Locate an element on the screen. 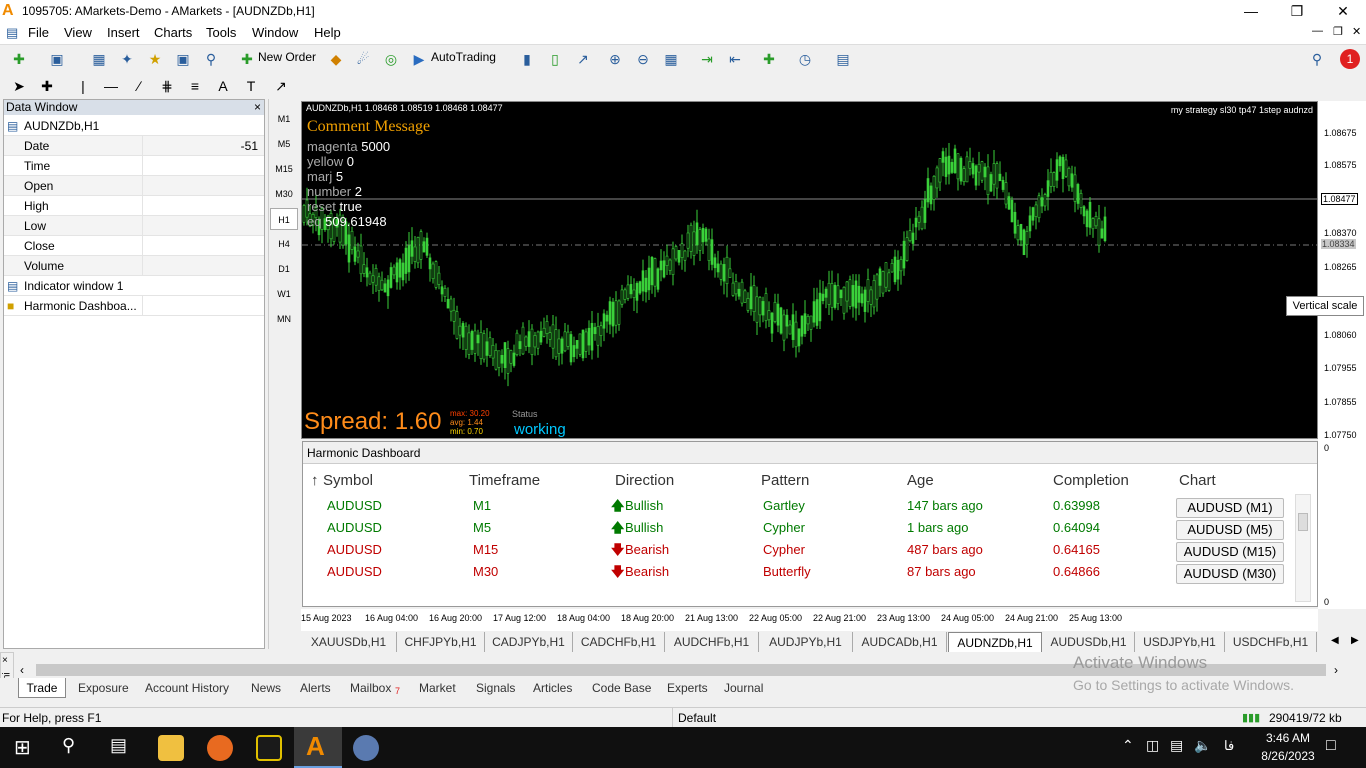 The width and height of the screenshot is (1366, 768). scroll-right-icon: › is located at coordinates (1336, 670).